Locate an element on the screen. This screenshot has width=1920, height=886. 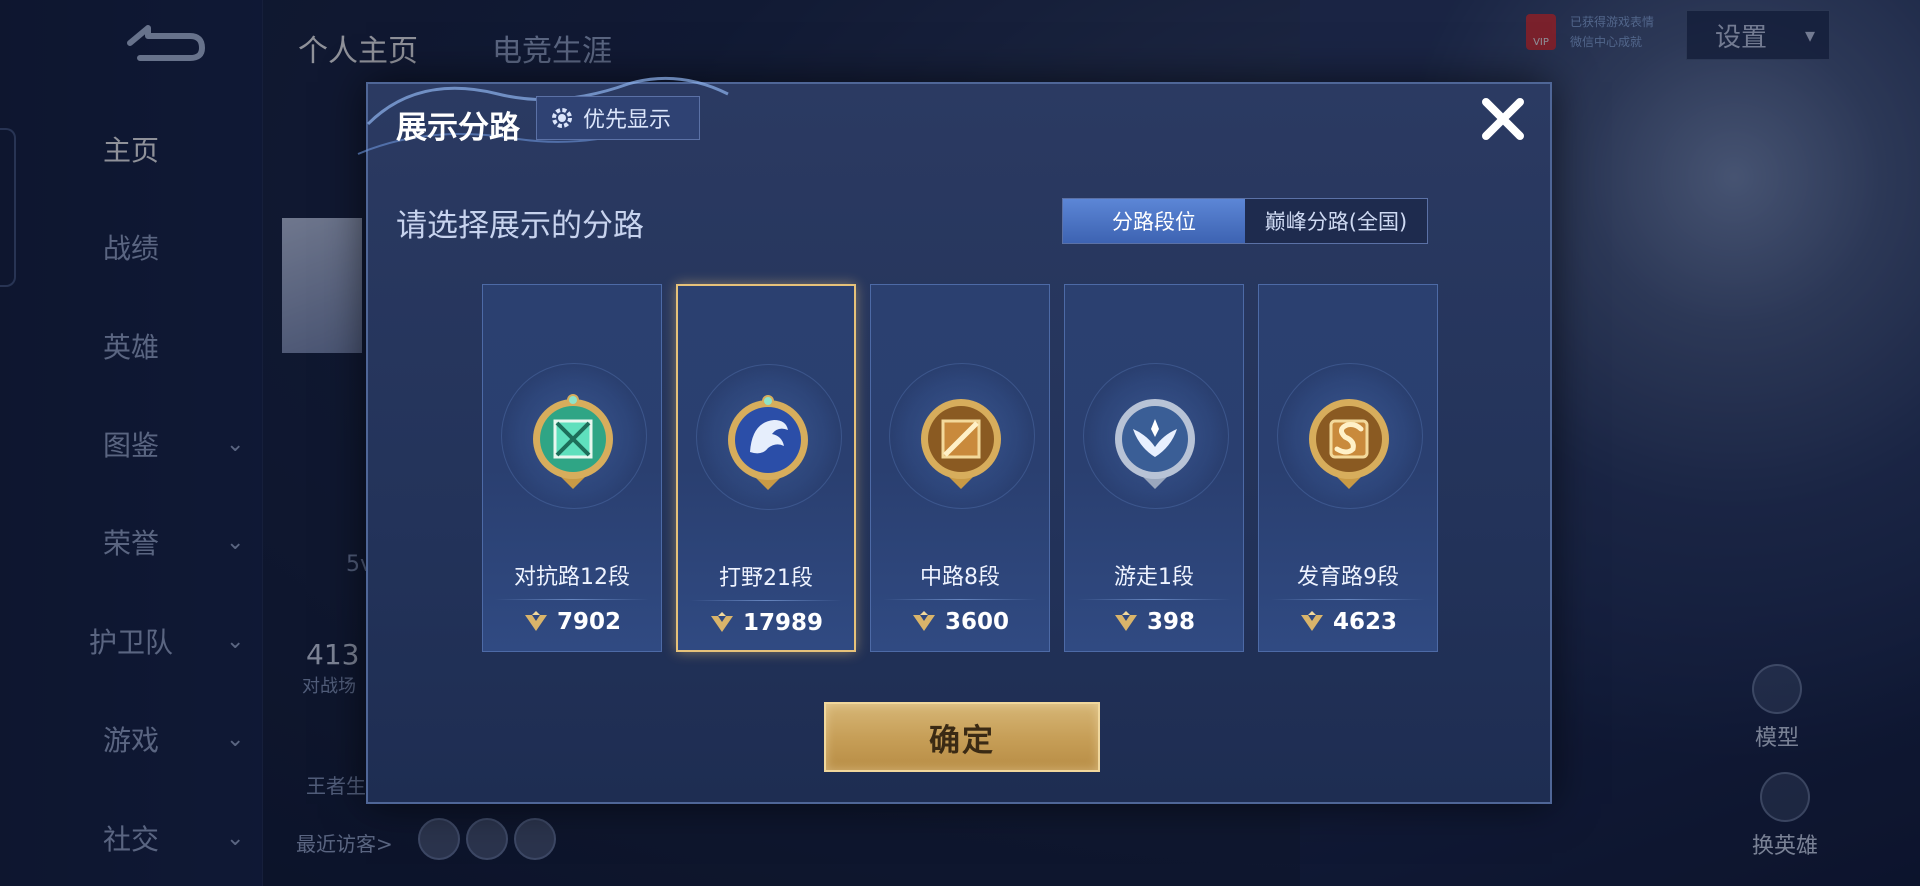
lane-card-top: 对抗路12段 7902 is located at coordinates (572, 468).